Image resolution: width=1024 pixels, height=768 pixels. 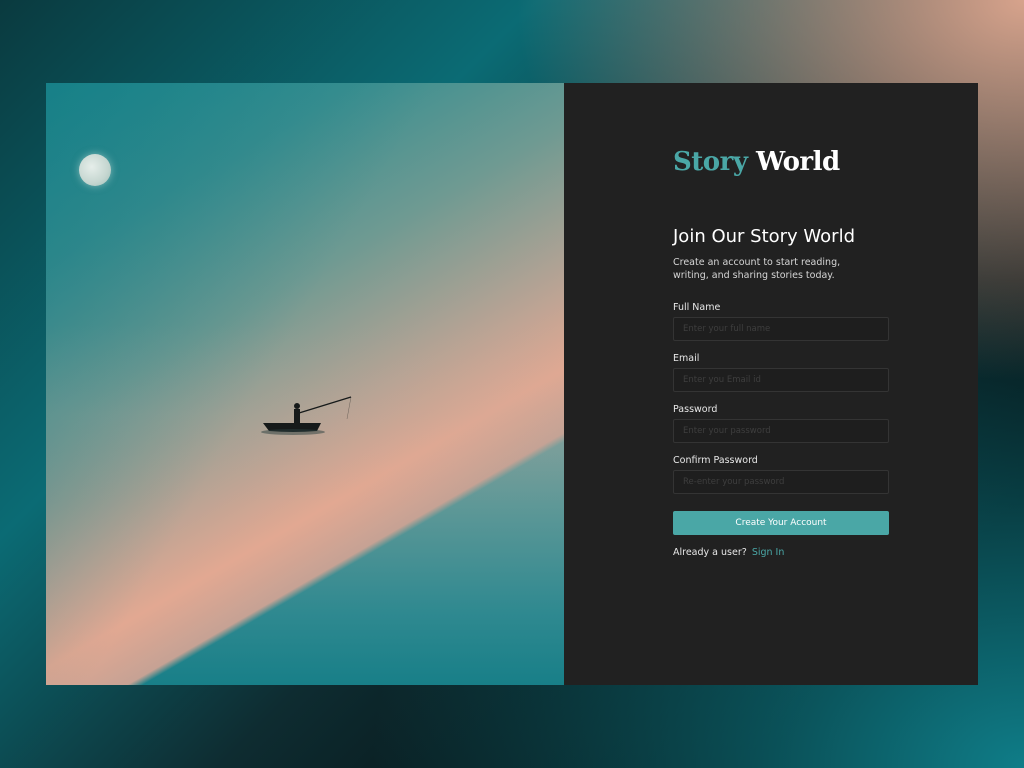 What do you see at coordinates (715, 460) in the screenshot?
I see `confirm-password-label: Confirm Password` at bounding box center [715, 460].